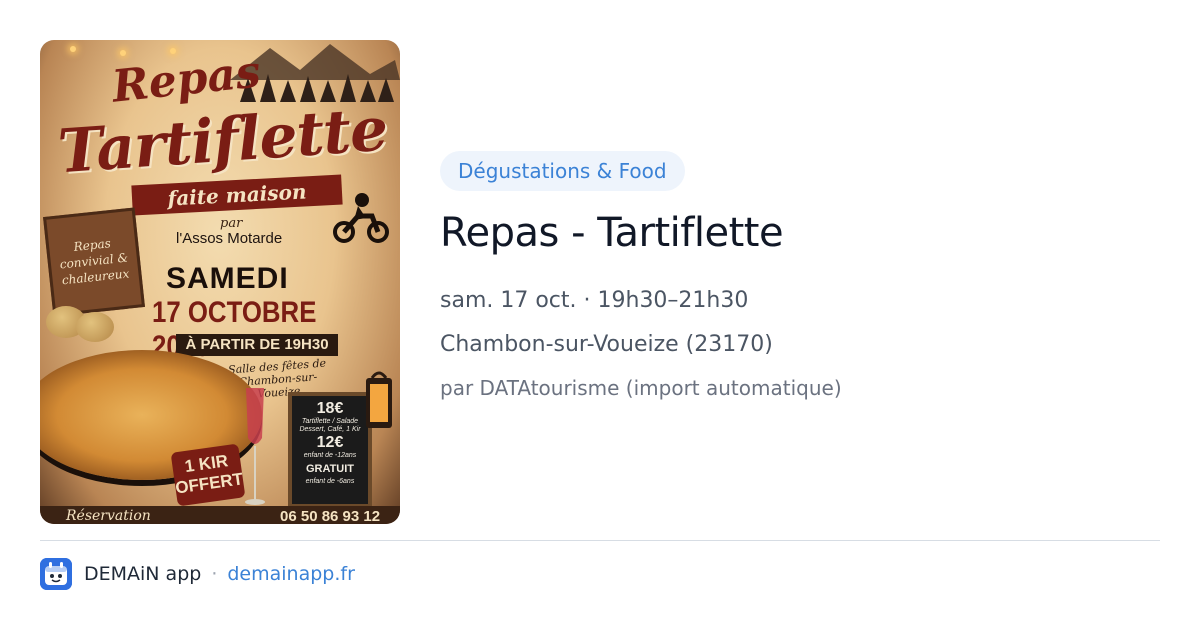 This screenshot has width=1200, height=630. What do you see at coordinates (231, 223) in the screenshot?
I see `poster-par: par` at bounding box center [231, 223].